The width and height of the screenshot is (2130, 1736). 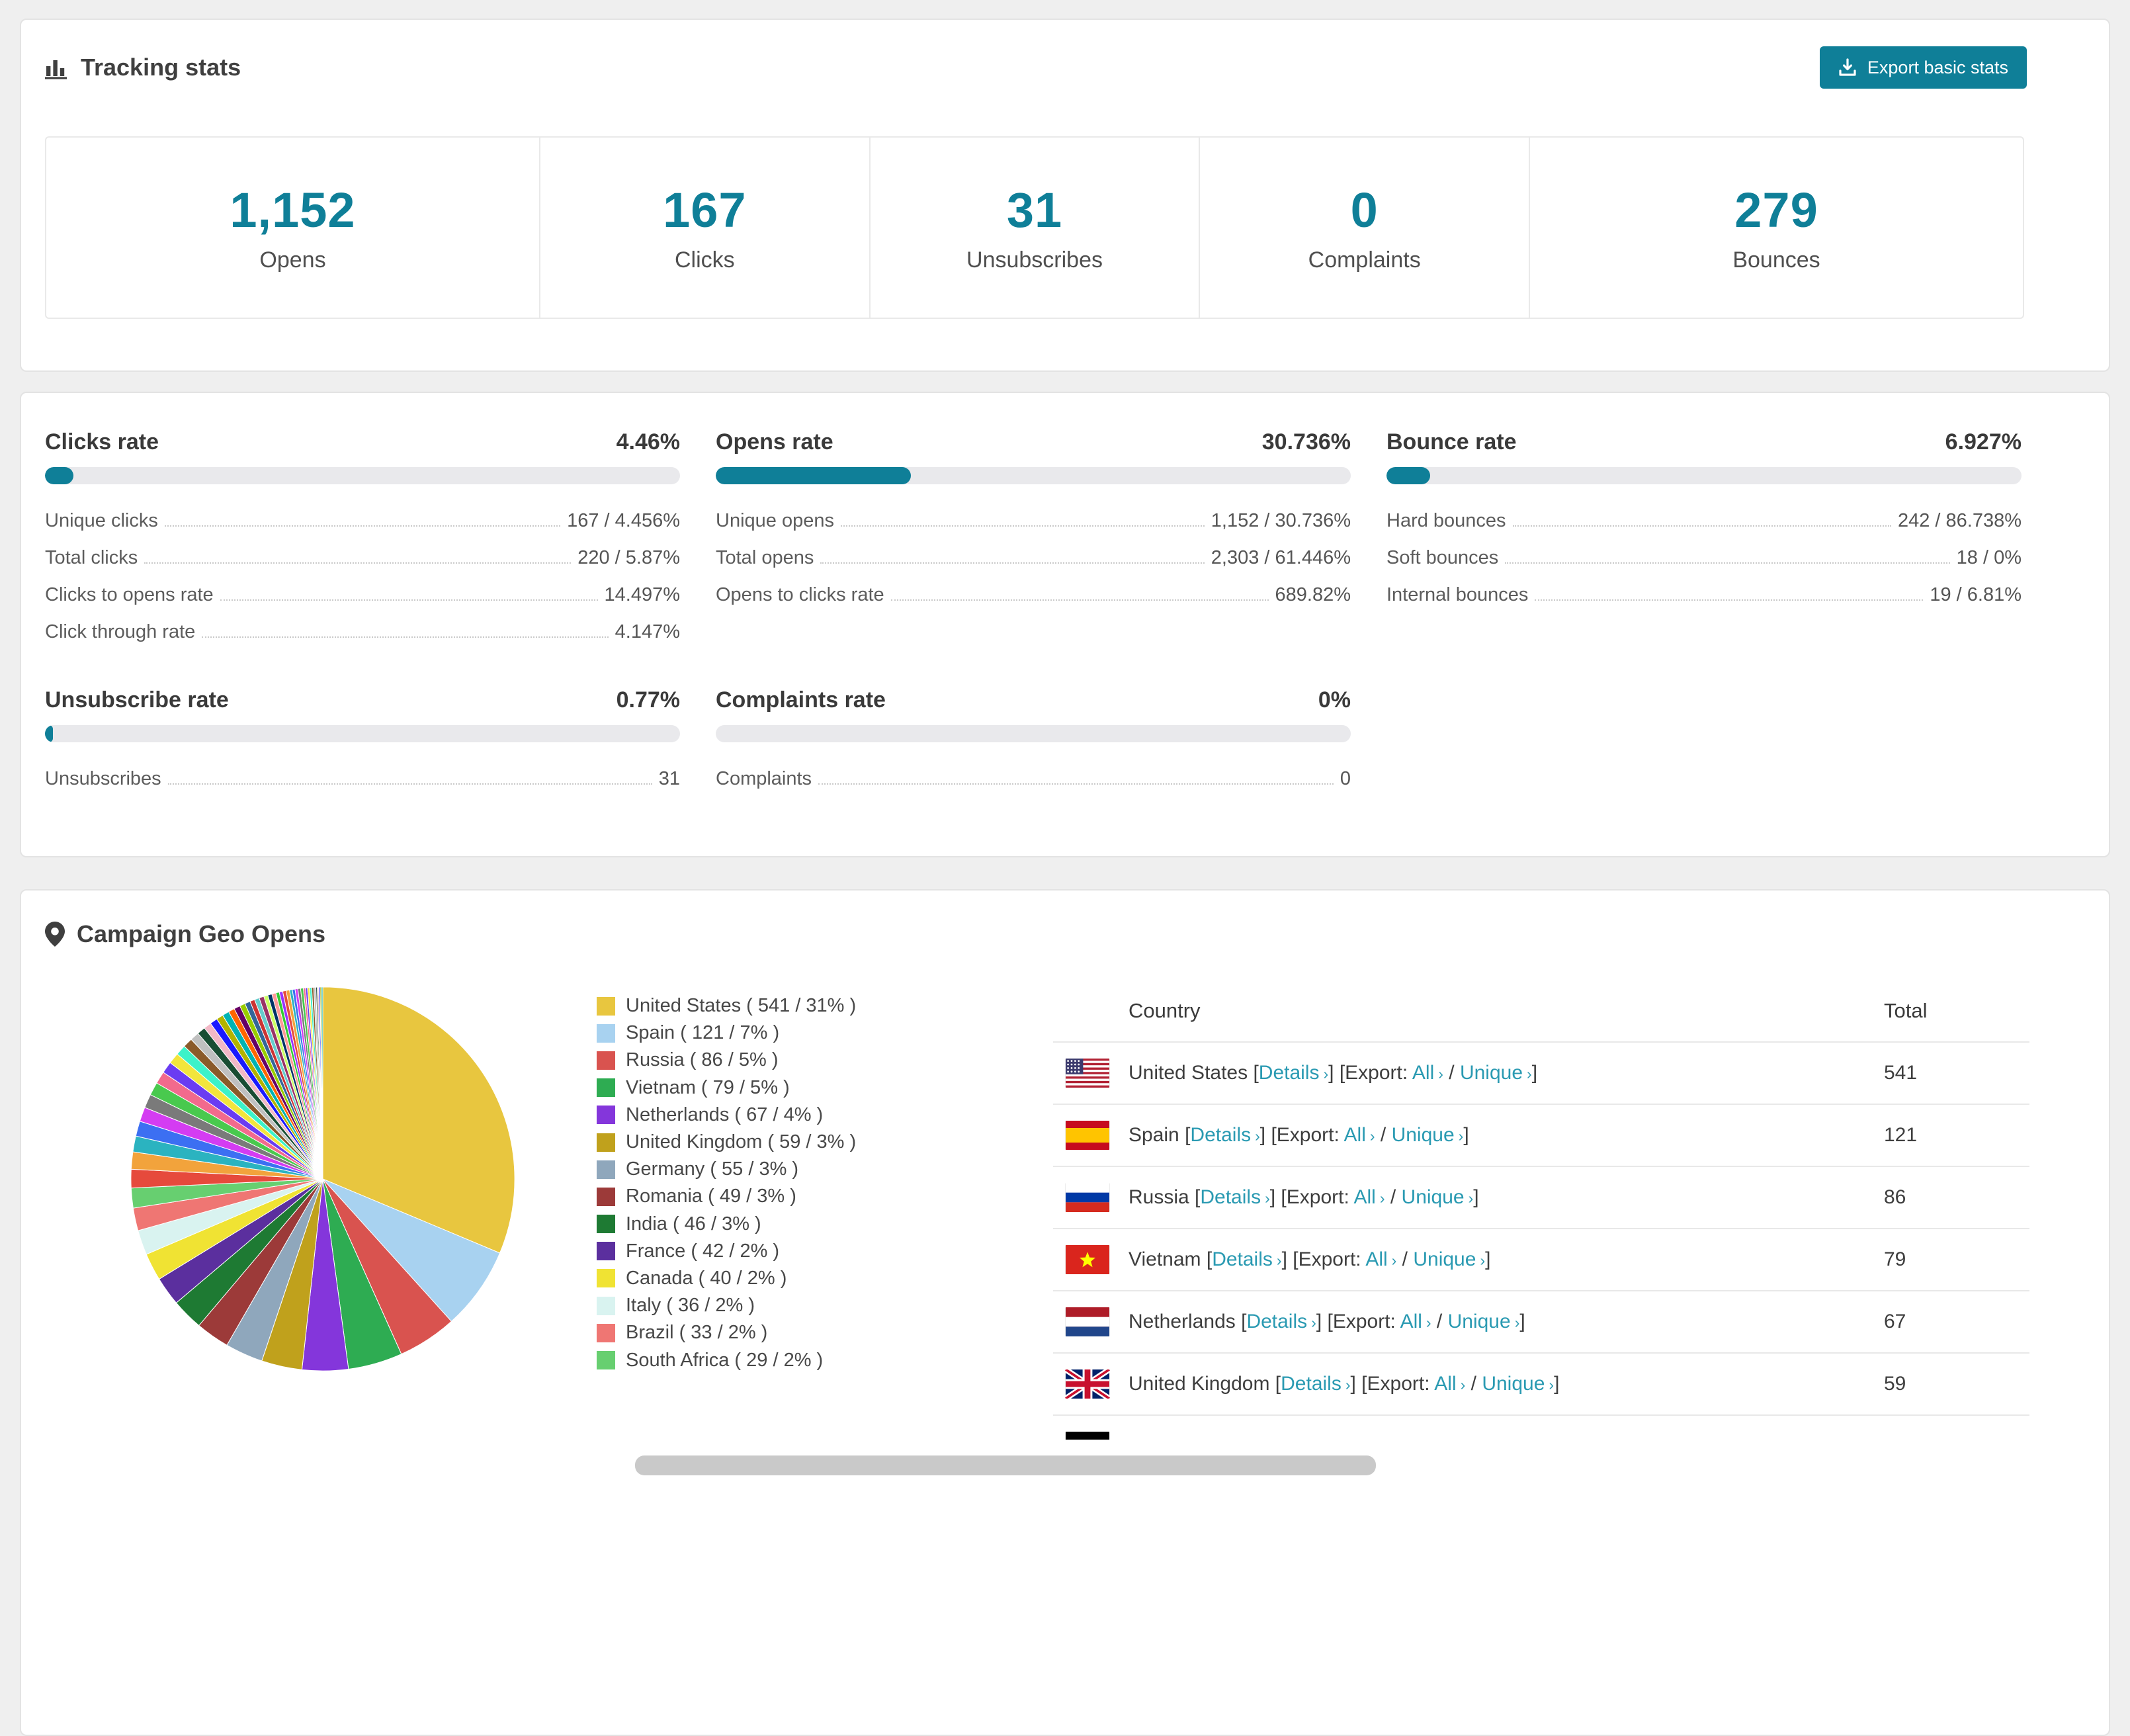 What do you see at coordinates (362, 550) in the screenshot?
I see `stat-row: Total clicks 220 / 5.87%` at bounding box center [362, 550].